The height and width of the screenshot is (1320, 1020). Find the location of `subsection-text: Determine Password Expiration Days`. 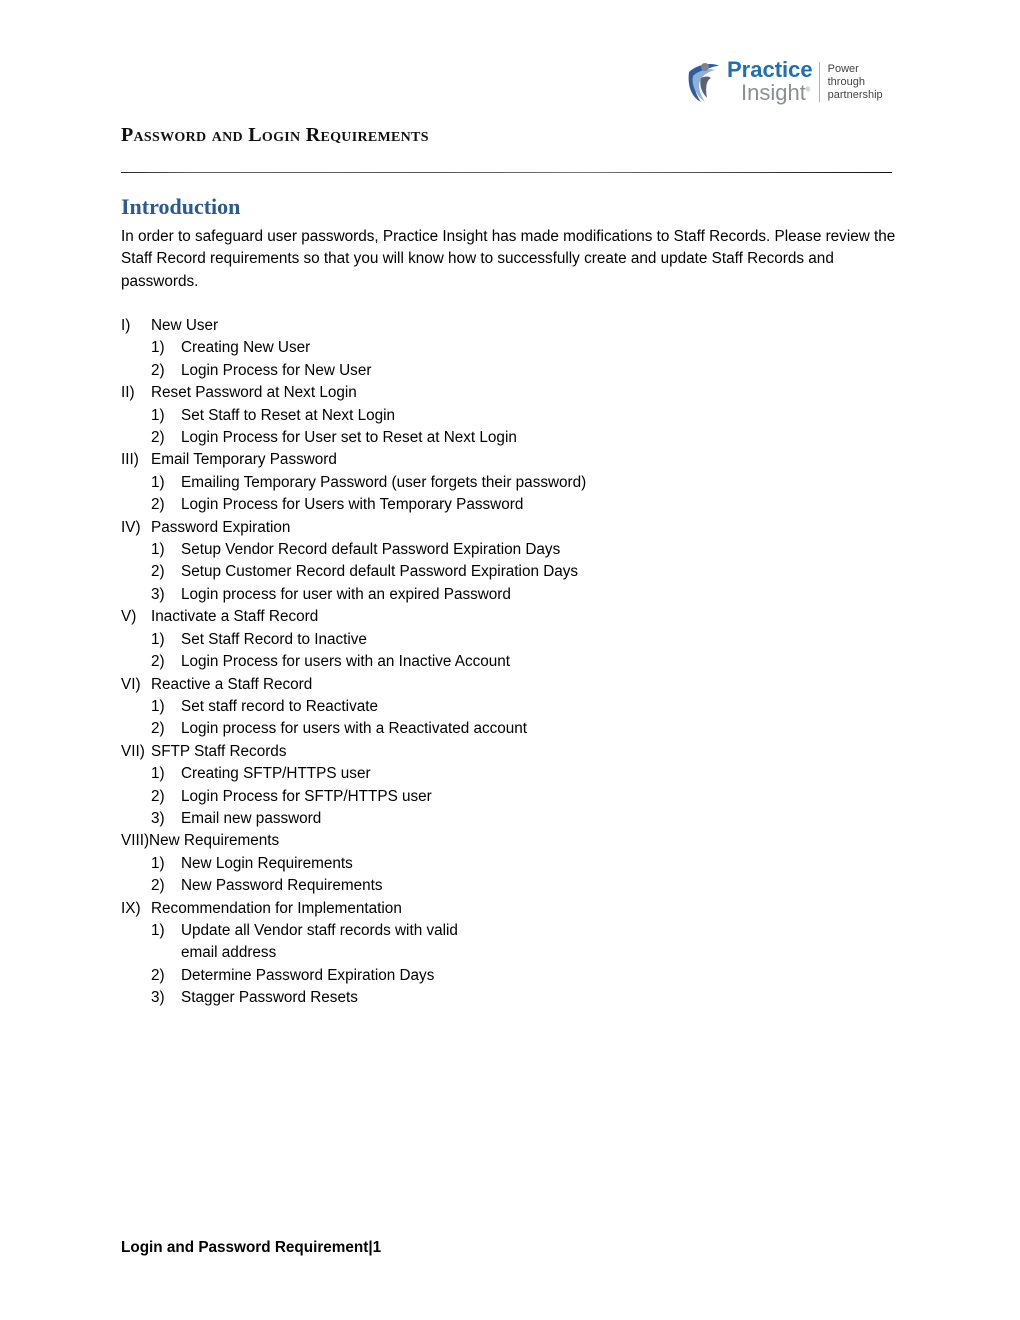

subsection-text: Determine Password Expiration Days is located at coordinates (308, 975).